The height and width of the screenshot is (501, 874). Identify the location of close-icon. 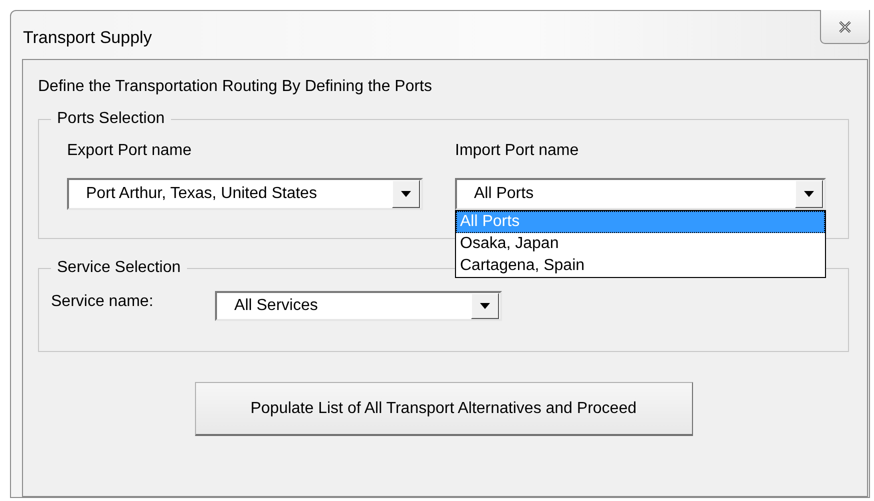
(845, 26).